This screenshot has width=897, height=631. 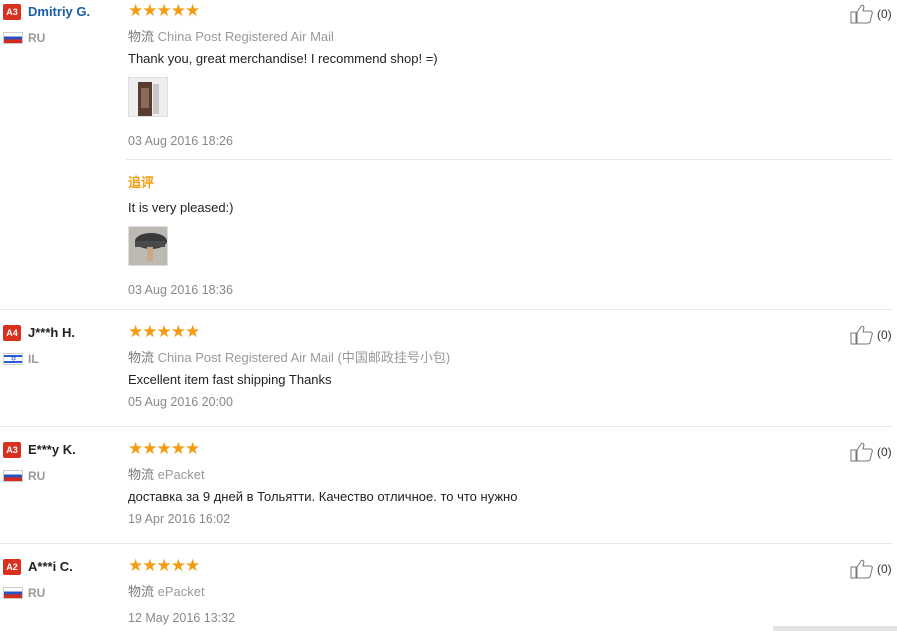 I want to click on buyer-level-badge: A4, so click(x=12, y=333).